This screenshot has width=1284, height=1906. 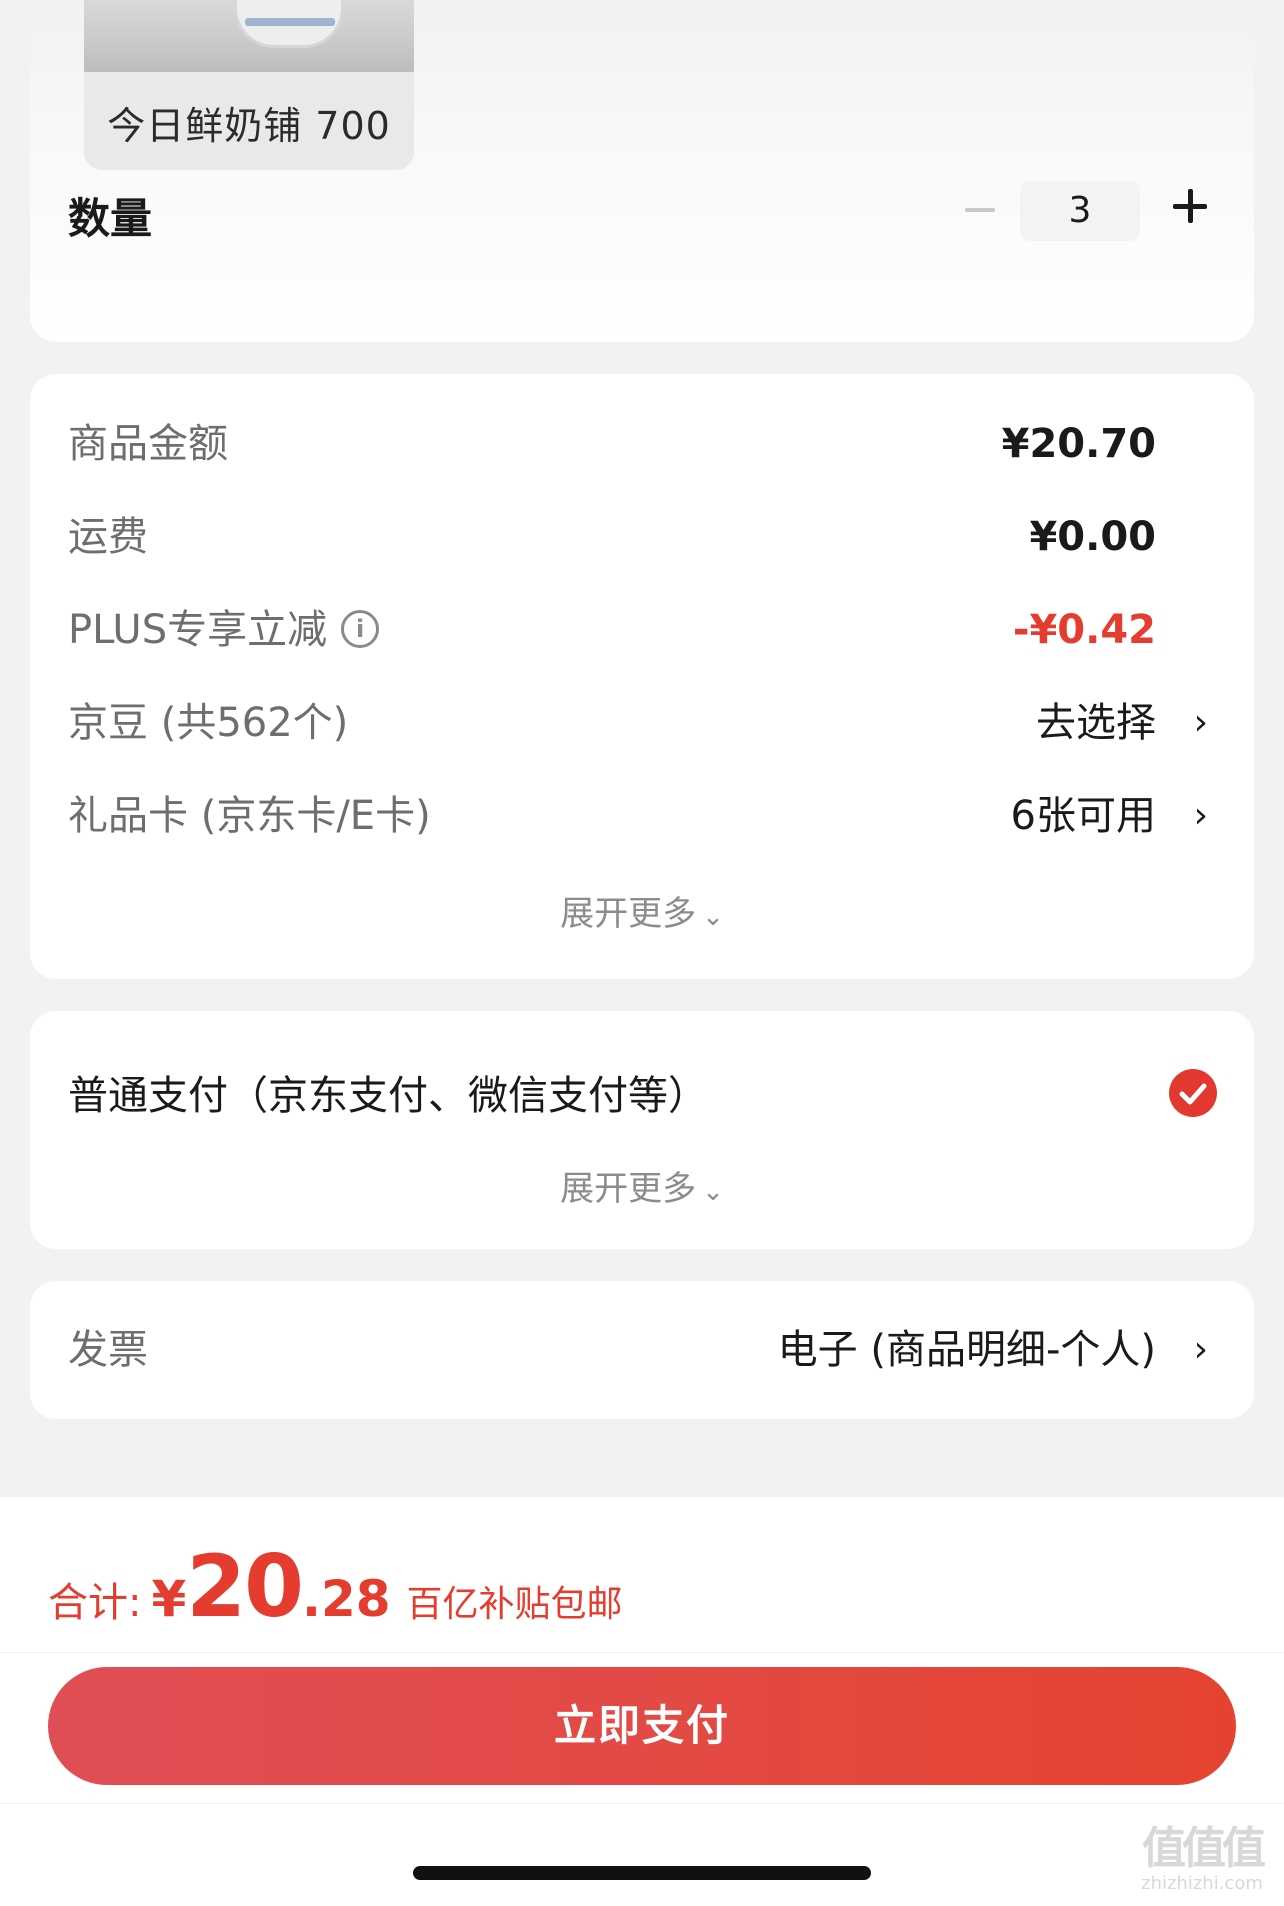 What do you see at coordinates (1080, 211) in the screenshot?
I see `quantity-input: 3` at bounding box center [1080, 211].